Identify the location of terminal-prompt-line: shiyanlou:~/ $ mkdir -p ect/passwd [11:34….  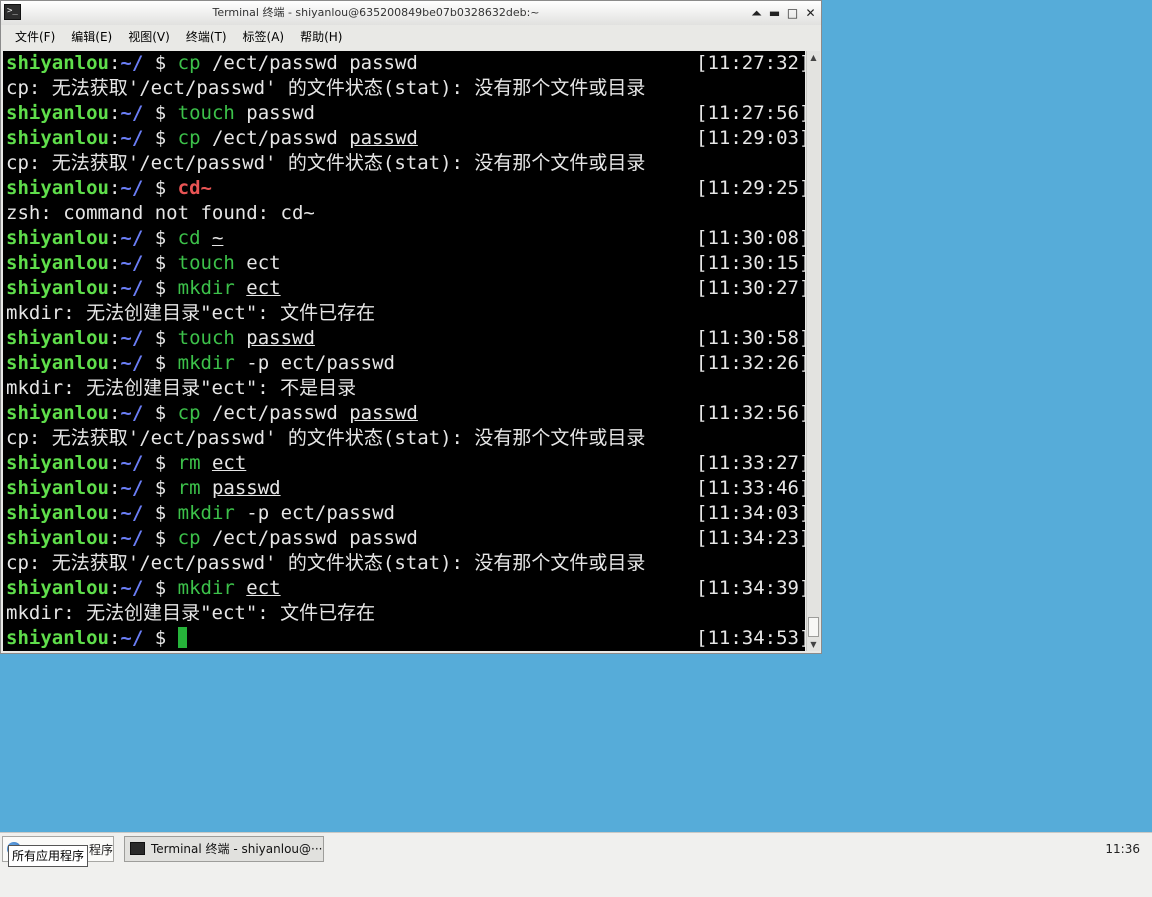
(404, 513).